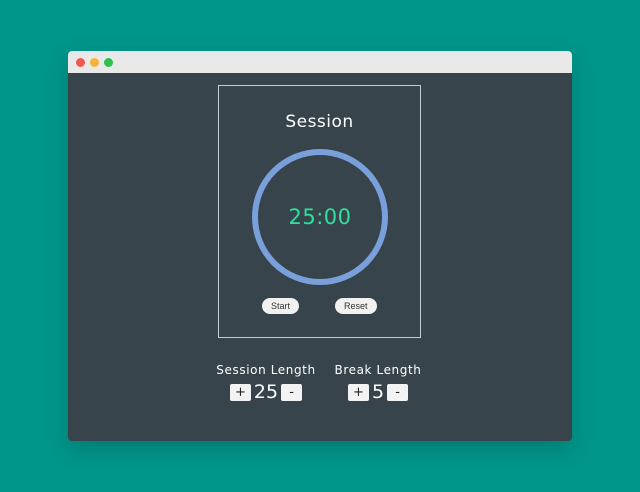  Describe the element at coordinates (292, 392) in the screenshot. I see `session-decrement-button: -` at that location.